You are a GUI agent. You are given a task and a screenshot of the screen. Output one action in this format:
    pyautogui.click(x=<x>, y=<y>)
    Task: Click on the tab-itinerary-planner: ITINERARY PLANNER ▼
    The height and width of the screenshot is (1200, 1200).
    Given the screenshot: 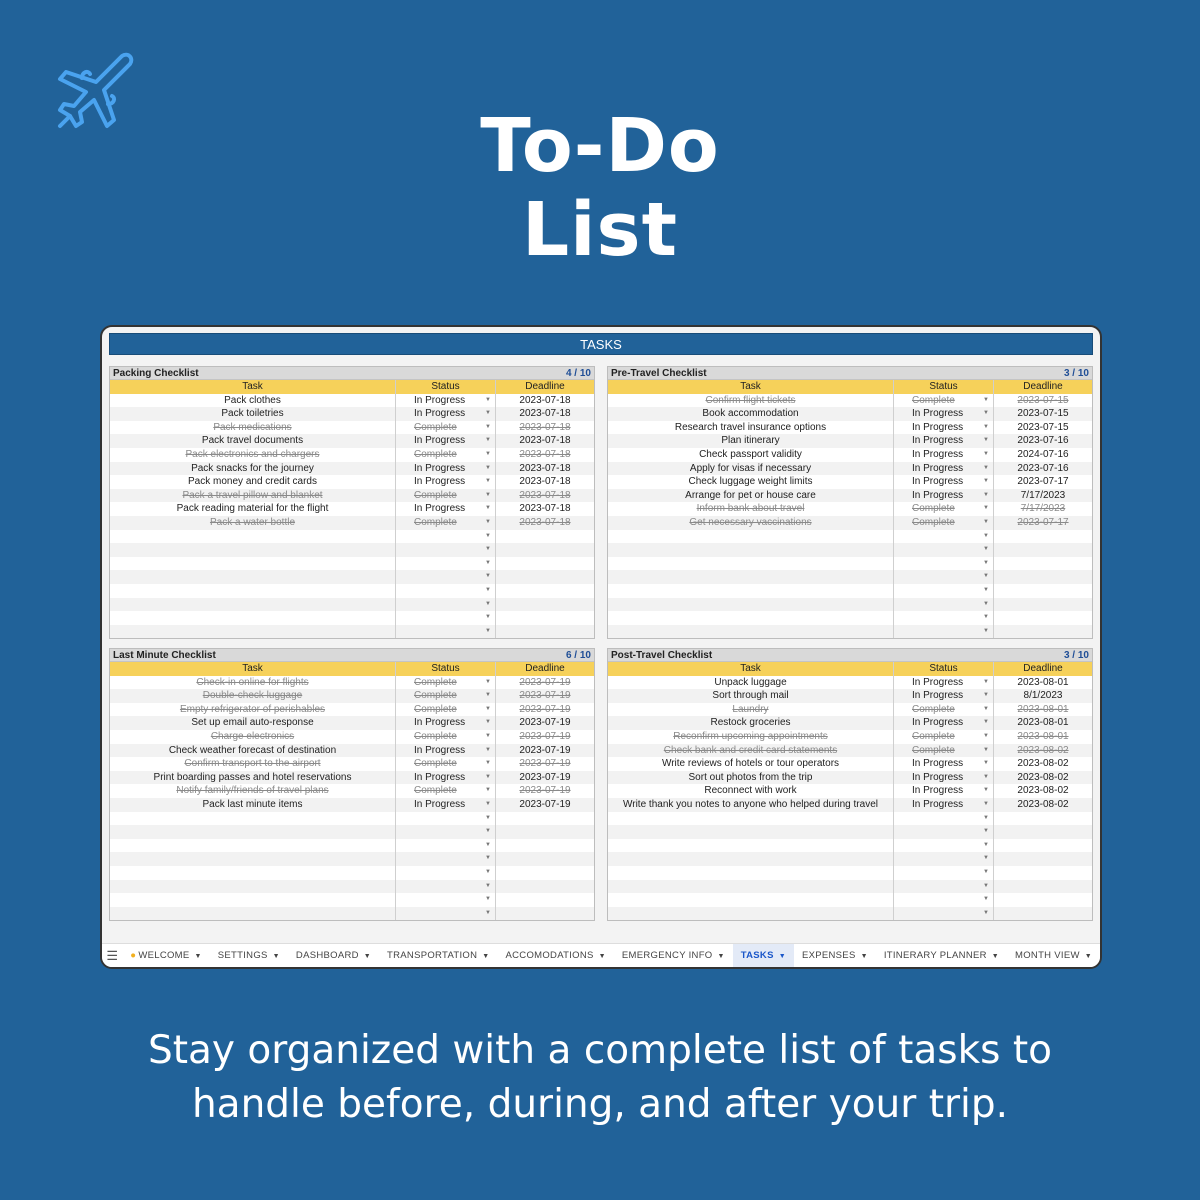 What is the action you would take?
    pyautogui.click(x=941, y=956)
    